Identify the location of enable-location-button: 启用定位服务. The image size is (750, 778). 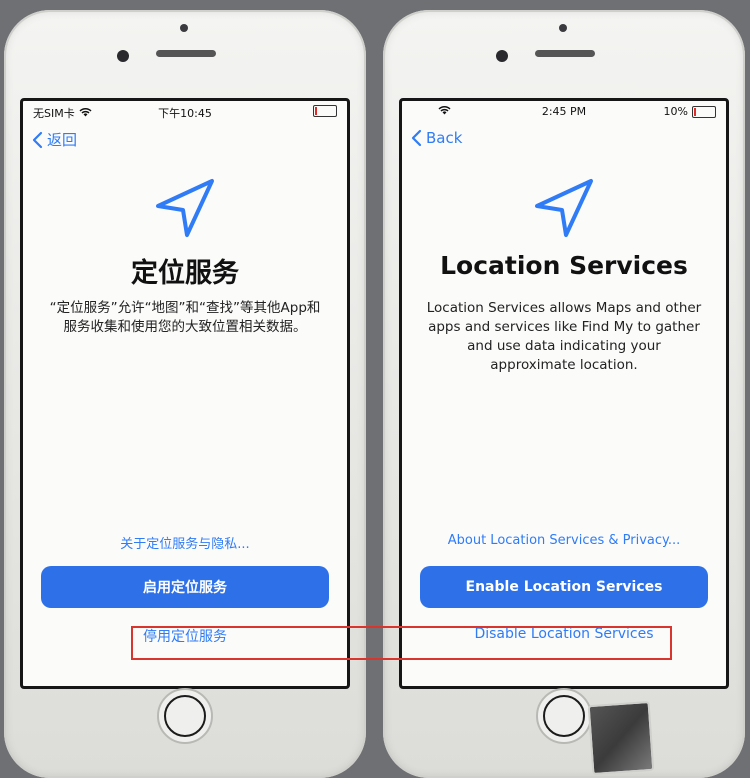
(185, 587).